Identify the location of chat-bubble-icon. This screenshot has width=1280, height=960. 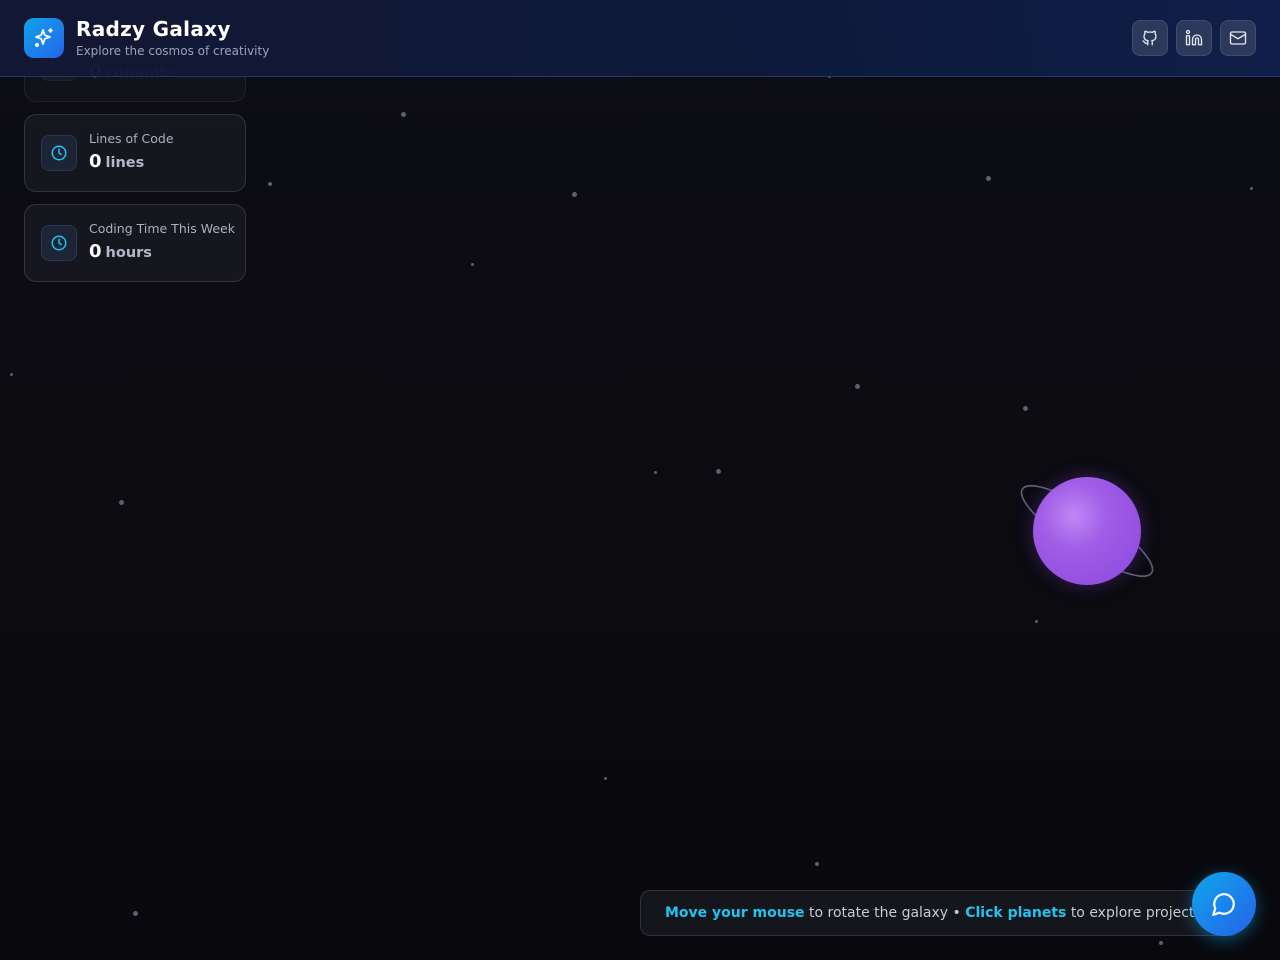
(1223, 904).